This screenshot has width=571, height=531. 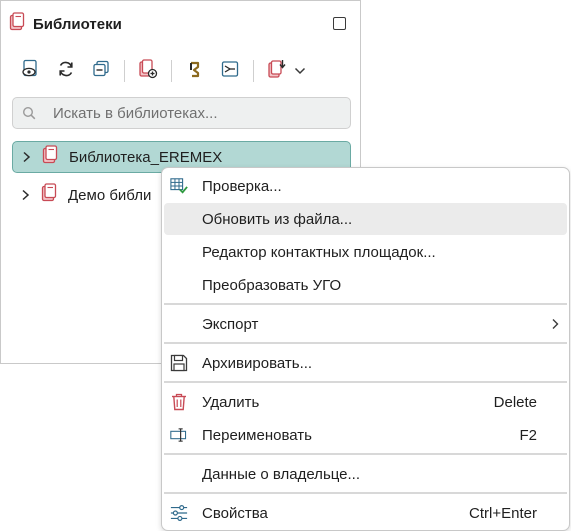 I want to click on table-check-icon, so click(x=179, y=186).